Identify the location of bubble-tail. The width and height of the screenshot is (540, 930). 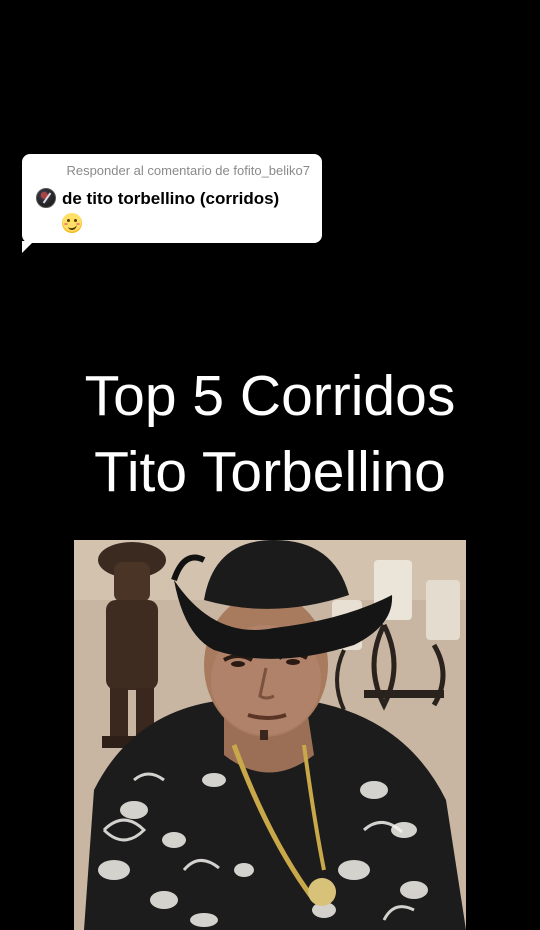
(28, 247).